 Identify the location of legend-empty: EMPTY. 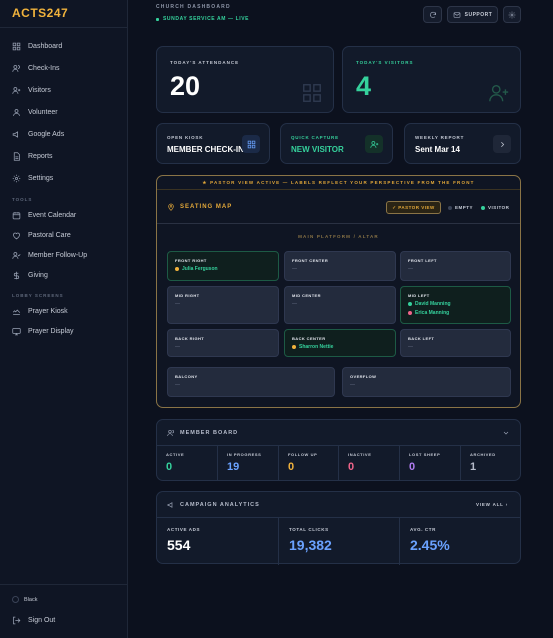
(460, 207).